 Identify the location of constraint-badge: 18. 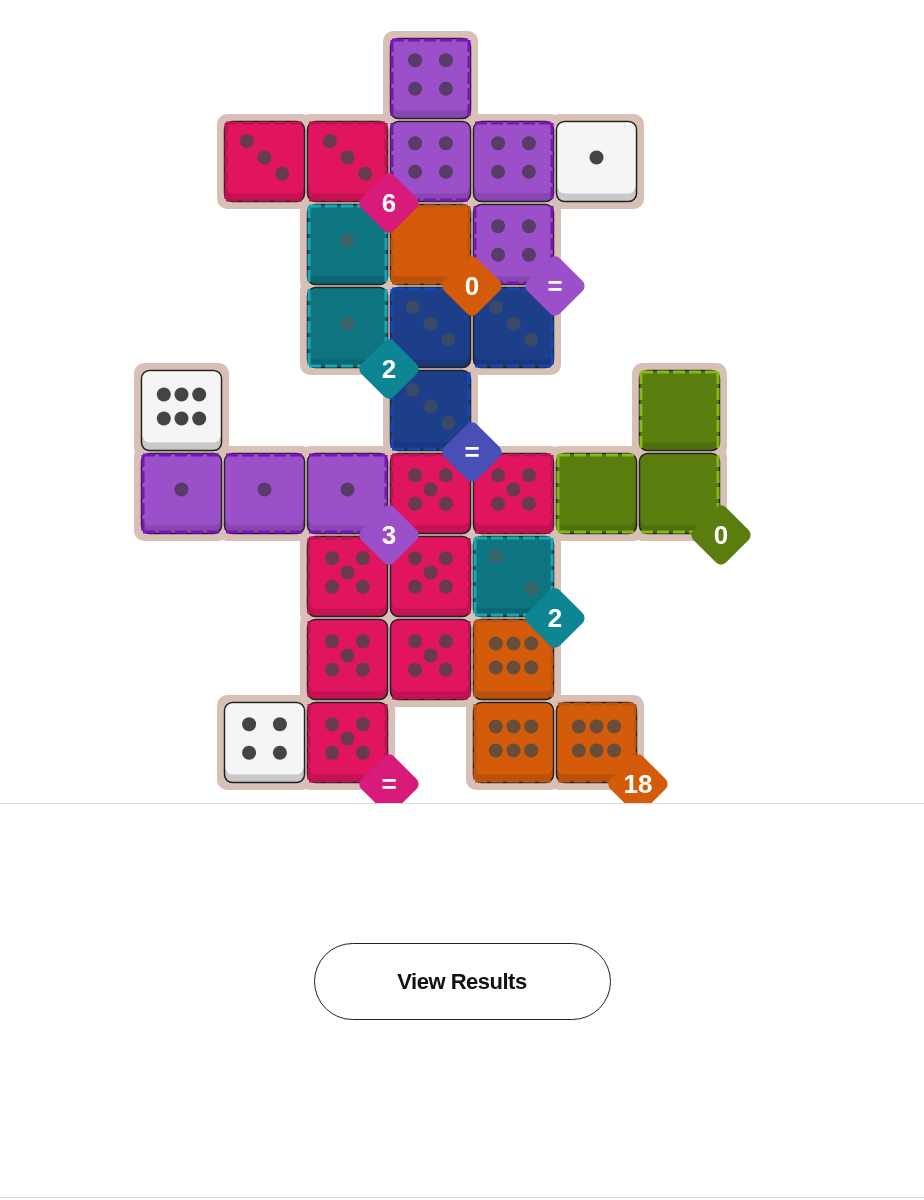
(638, 777).